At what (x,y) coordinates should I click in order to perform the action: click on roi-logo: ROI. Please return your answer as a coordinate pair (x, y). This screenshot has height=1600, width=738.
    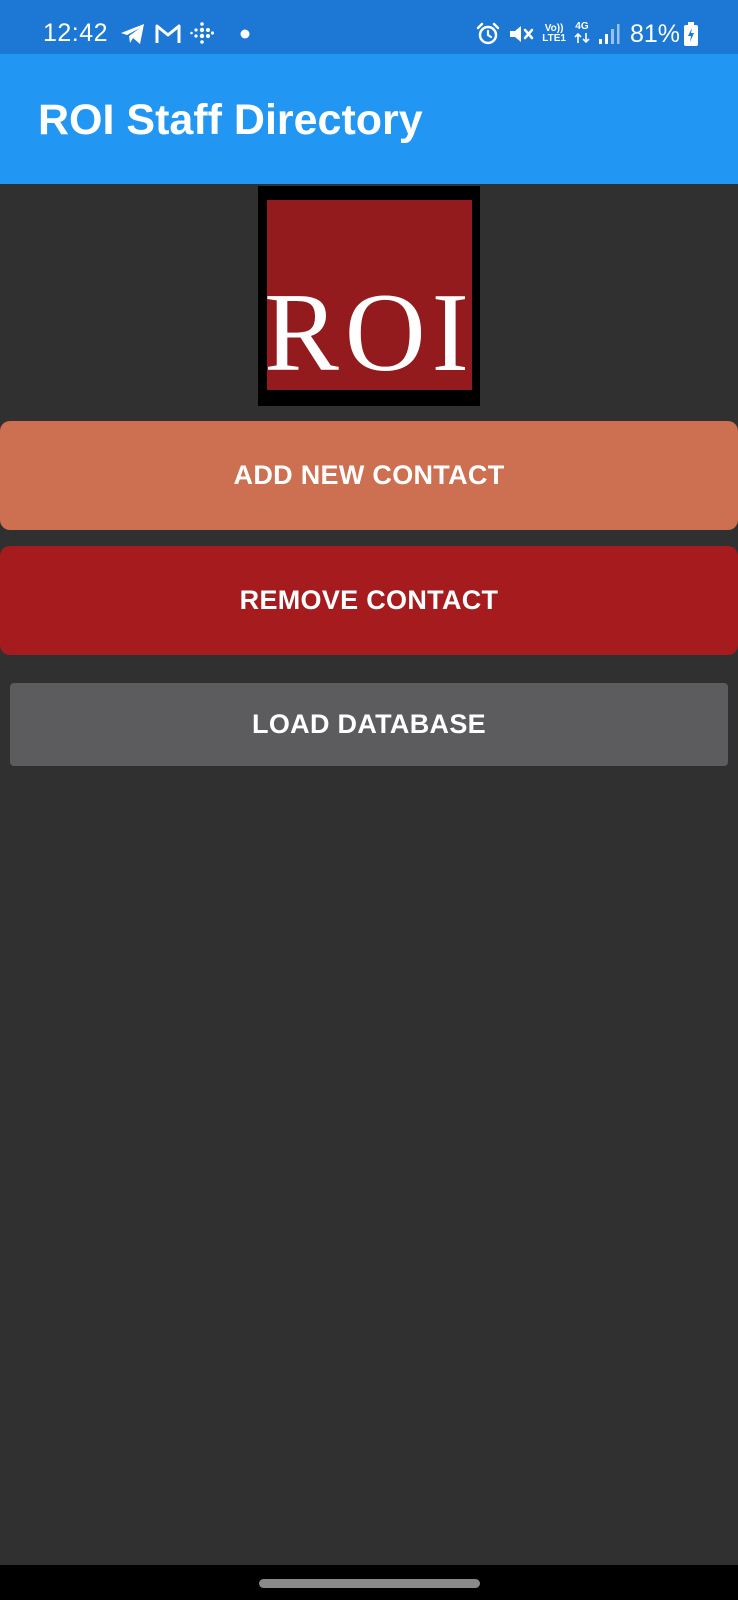
    Looking at the image, I should click on (369, 296).